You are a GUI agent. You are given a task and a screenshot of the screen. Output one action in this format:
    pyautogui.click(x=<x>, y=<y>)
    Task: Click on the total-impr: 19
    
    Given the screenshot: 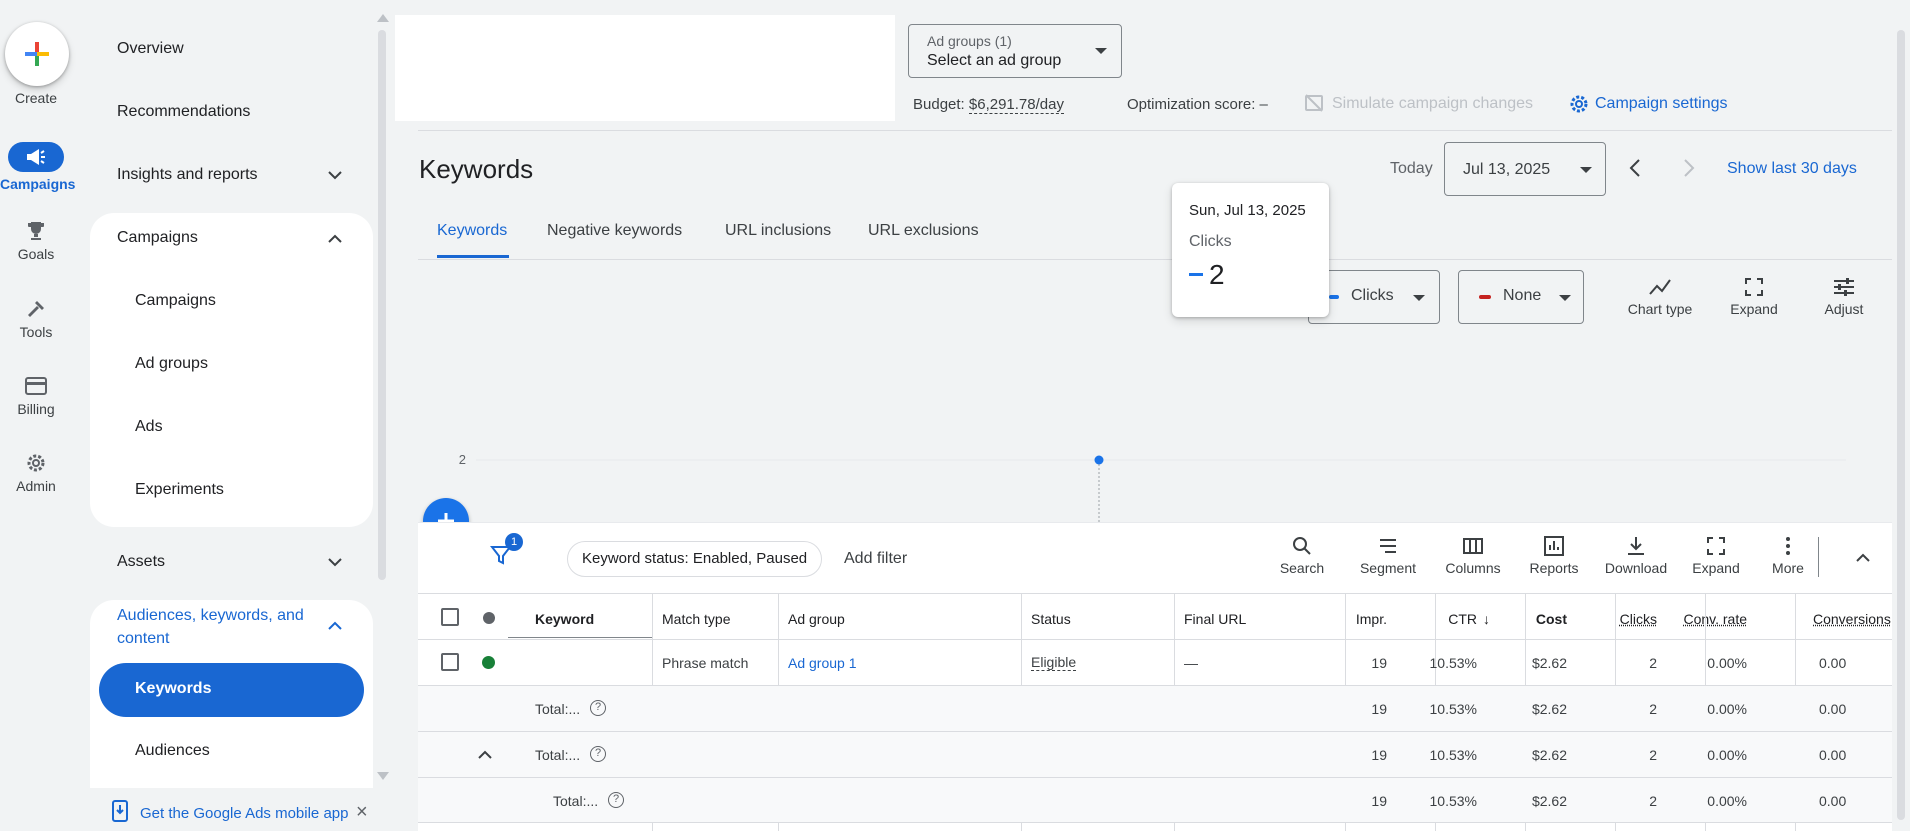 What is the action you would take?
    pyautogui.click(x=1379, y=801)
    